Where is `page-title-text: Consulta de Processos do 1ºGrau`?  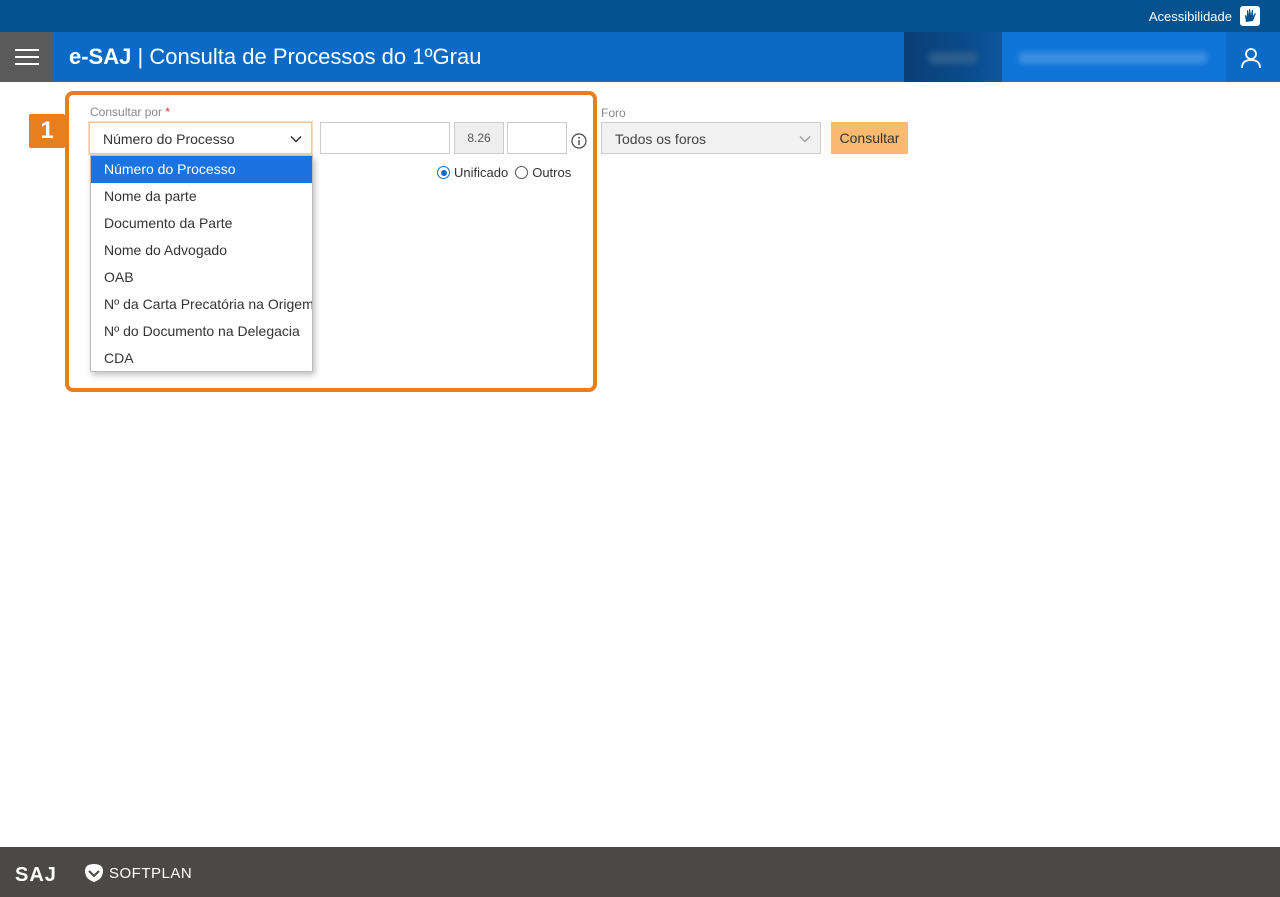
page-title-text: Consulta de Processos do 1ºGrau is located at coordinates (315, 56).